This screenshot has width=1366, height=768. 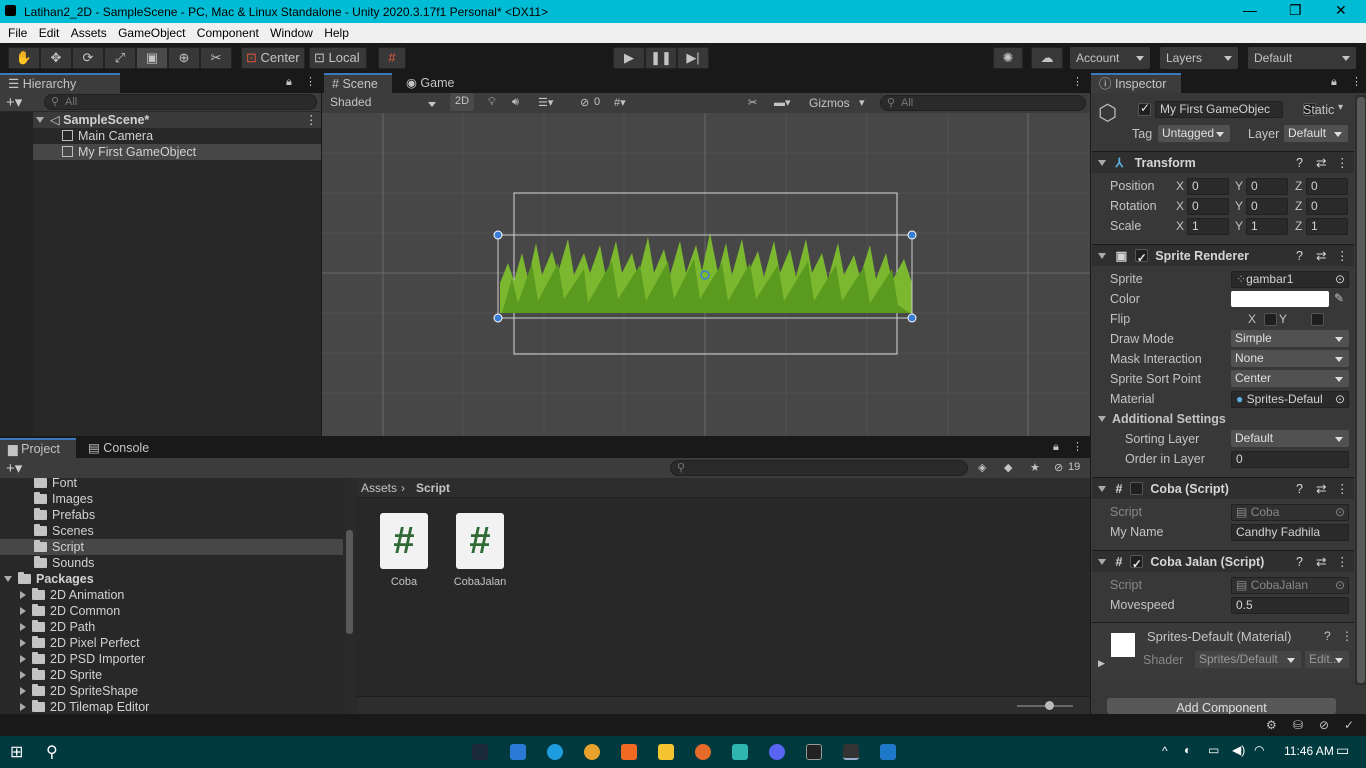 I want to click on list-item: Images, so click(x=171, y=499).